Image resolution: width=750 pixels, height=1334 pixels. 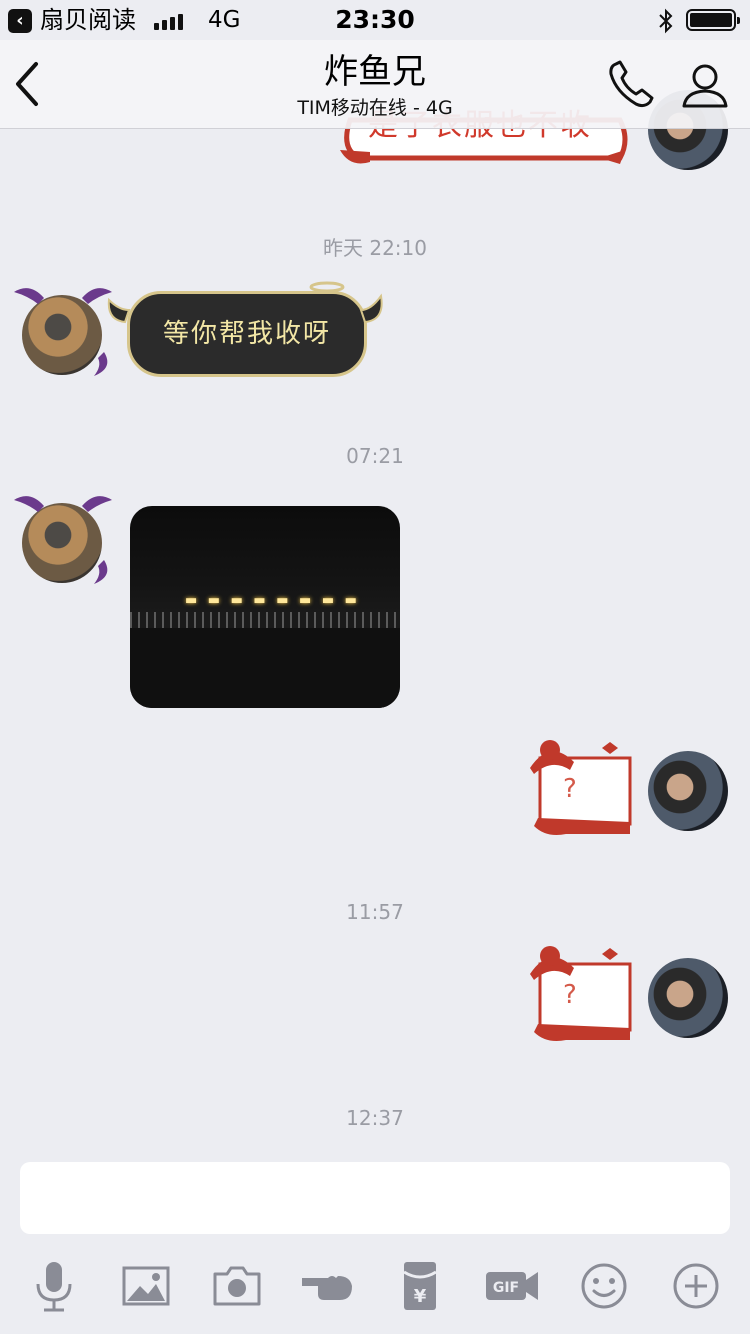 What do you see at coordinates (666, 21) in the screenshot?
I see `bluetooth-icon` at bounding box center [666, 21].